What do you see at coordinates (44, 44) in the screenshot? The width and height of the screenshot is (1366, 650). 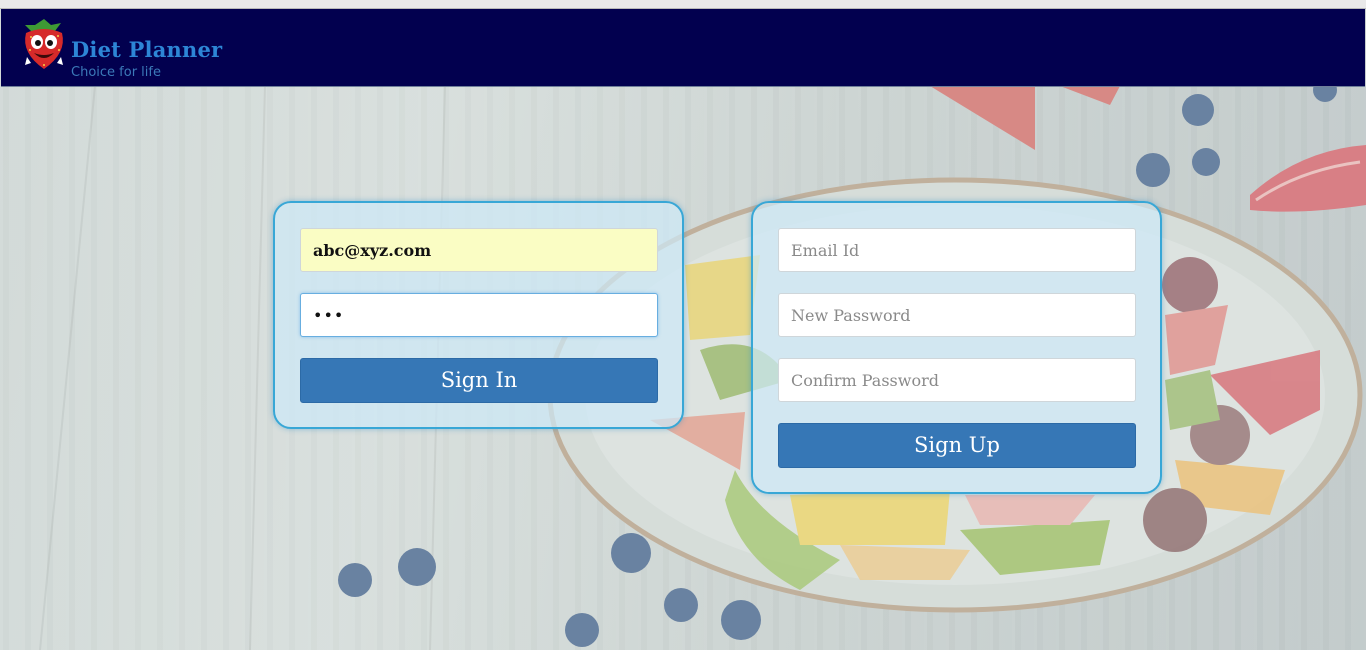 I see `strawberry-mascot-icon` at bounding box center [44, 44].